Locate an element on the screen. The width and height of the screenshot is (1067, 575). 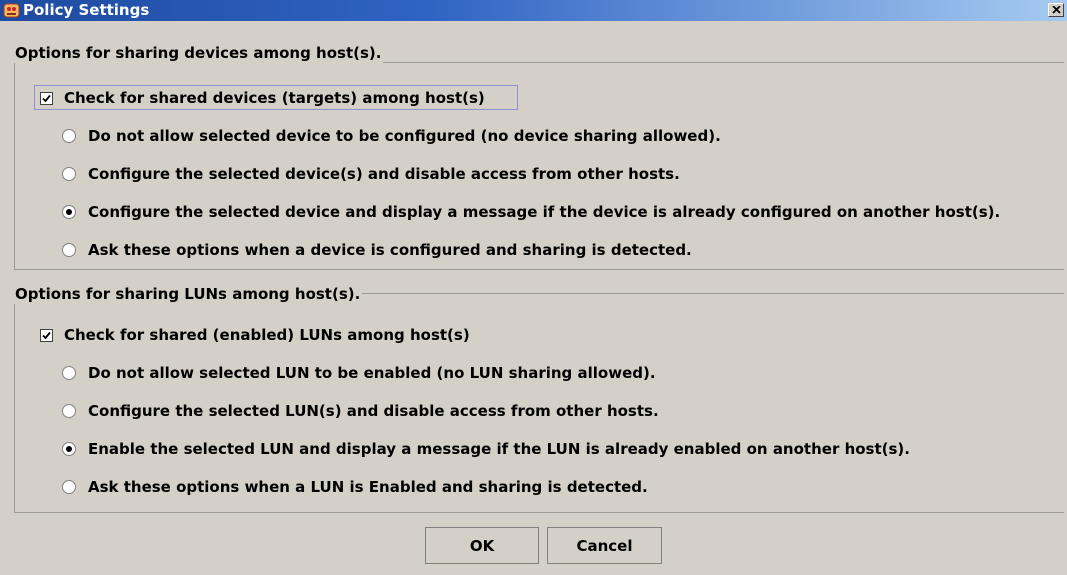
lun-option-radio-selected is located at coordinates (69, 449).